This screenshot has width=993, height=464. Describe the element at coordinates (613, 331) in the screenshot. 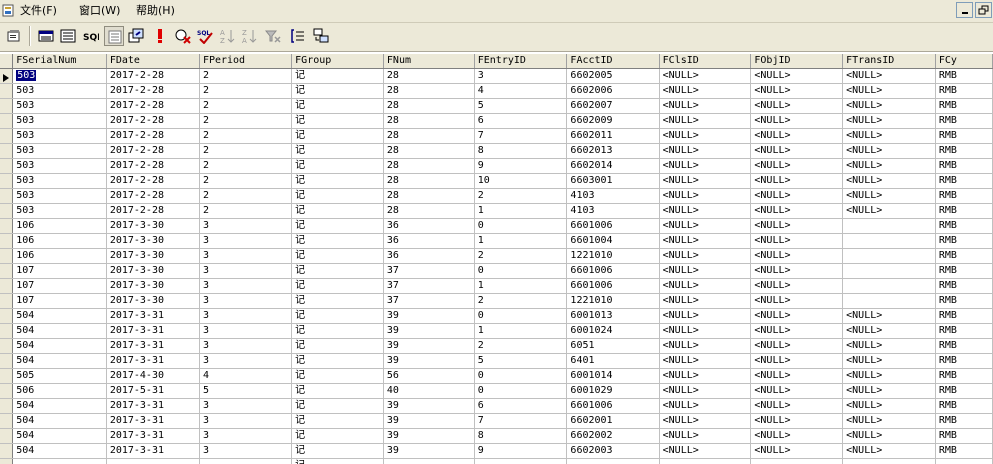

I see `table-cell: 6001024` at that location.